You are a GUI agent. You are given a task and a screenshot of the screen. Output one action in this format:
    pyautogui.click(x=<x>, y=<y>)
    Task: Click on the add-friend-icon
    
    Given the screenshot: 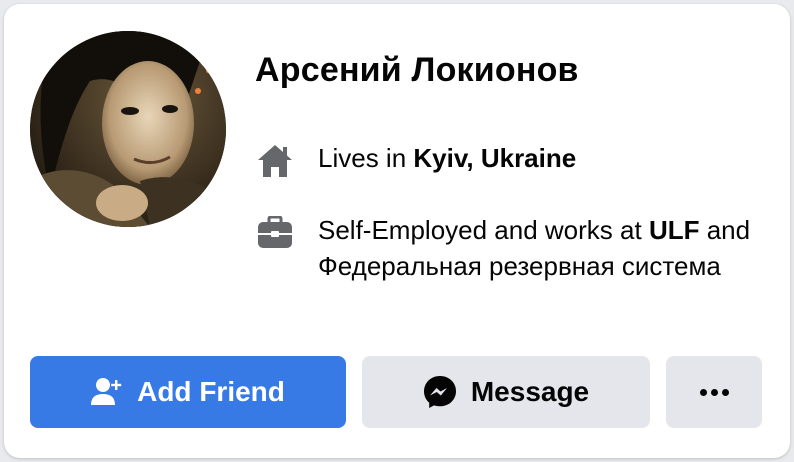 What is the action you would take?
    pyautogui.click(x=107, y=392)
    